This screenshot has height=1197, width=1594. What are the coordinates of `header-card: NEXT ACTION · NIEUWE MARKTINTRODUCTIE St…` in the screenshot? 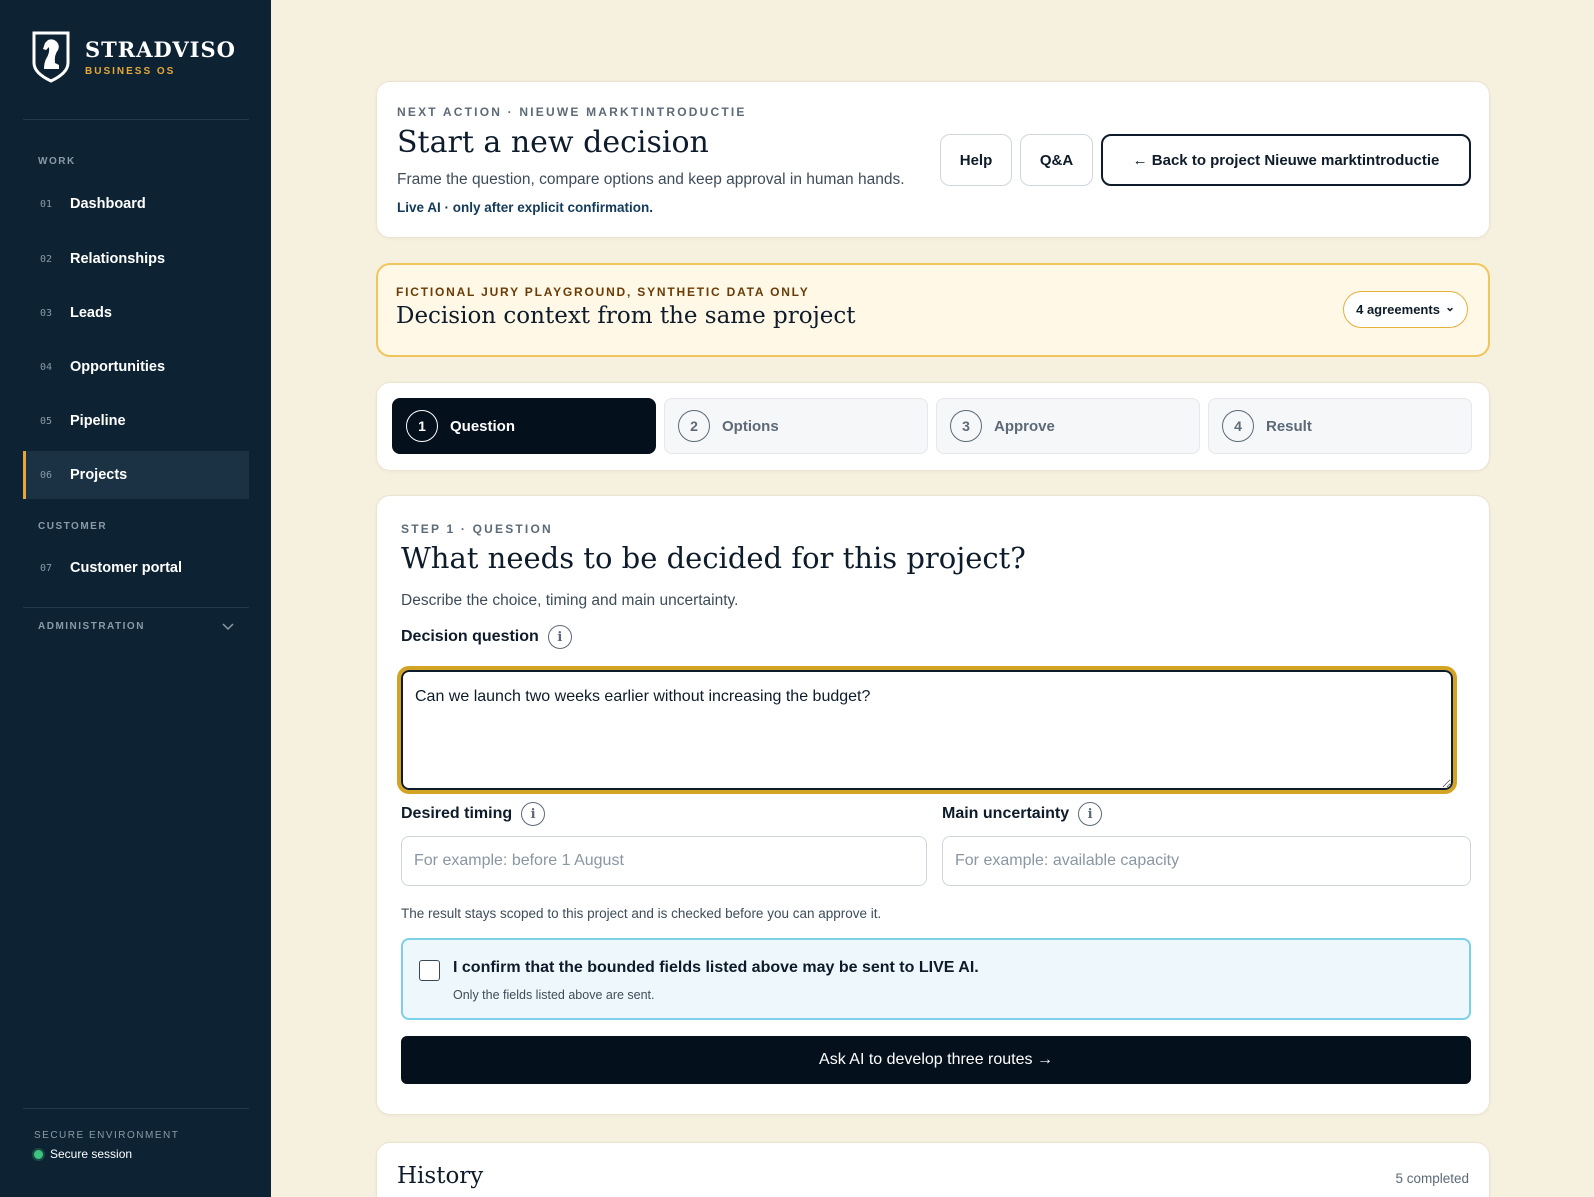 It's located at (933, 159).